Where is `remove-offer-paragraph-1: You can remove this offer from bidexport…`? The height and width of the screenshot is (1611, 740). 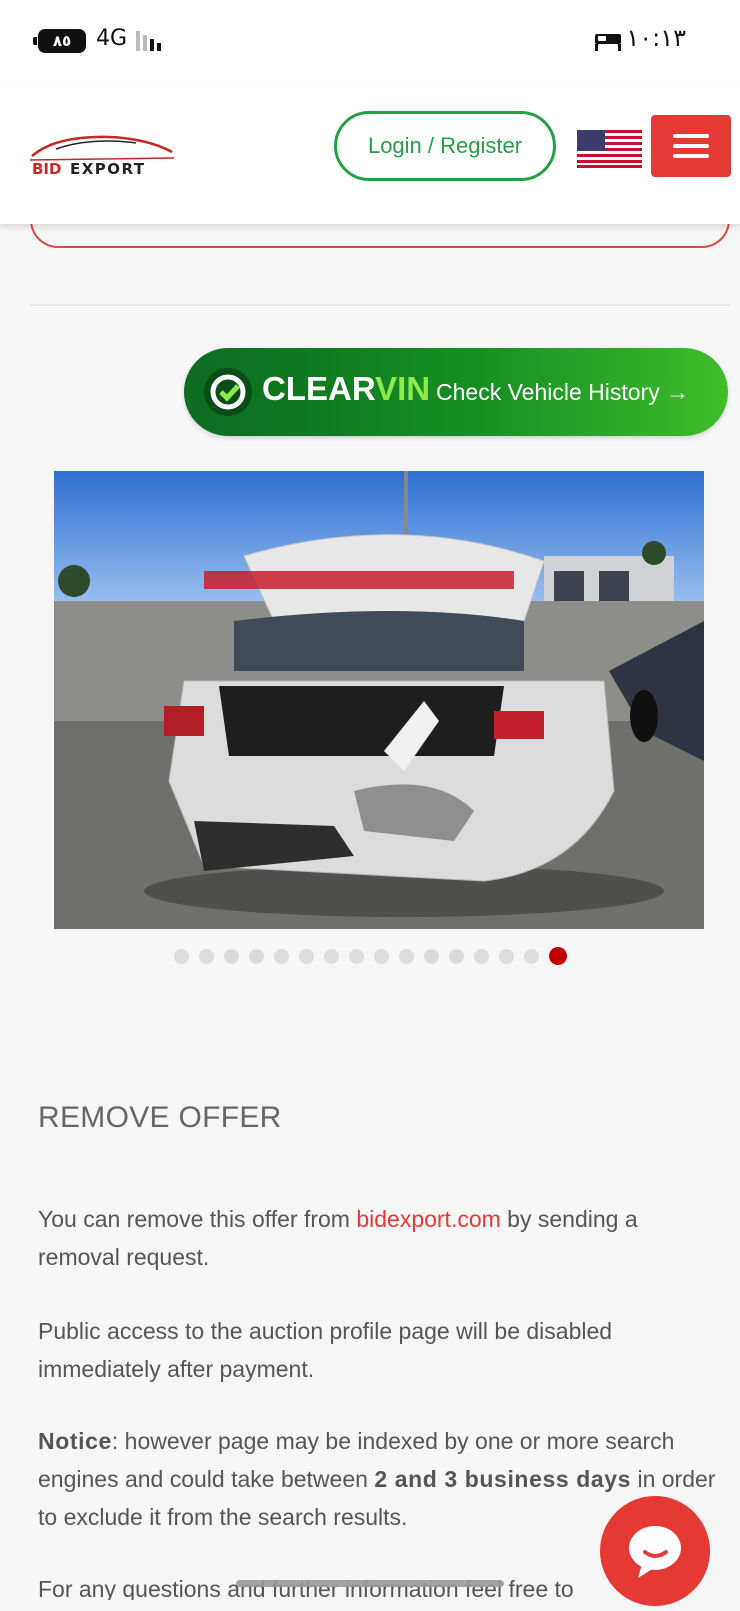
remove-offer-paragraph-1: You can remove this offer from bidexport… is located at coordinates (378, 1238).